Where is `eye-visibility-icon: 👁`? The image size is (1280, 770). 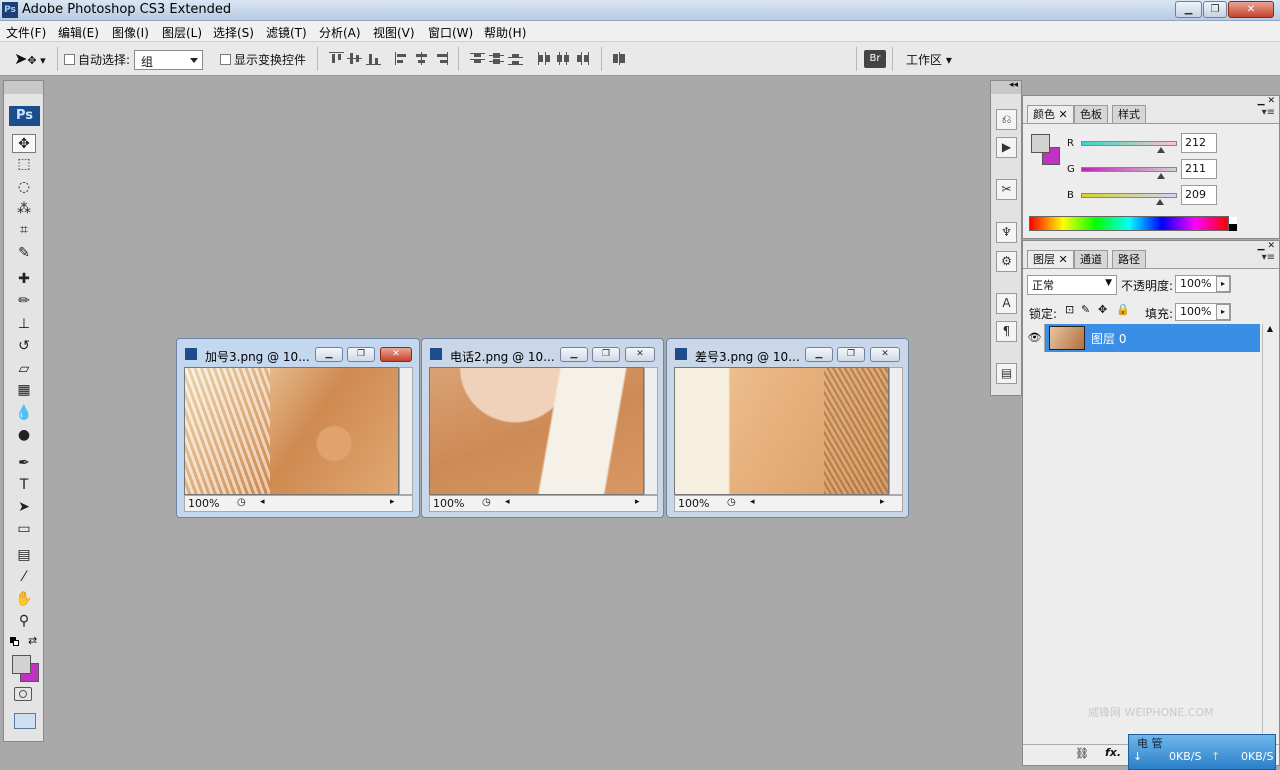 eye-visibility-icon: 👁 is located at coordinates (1035, 338).